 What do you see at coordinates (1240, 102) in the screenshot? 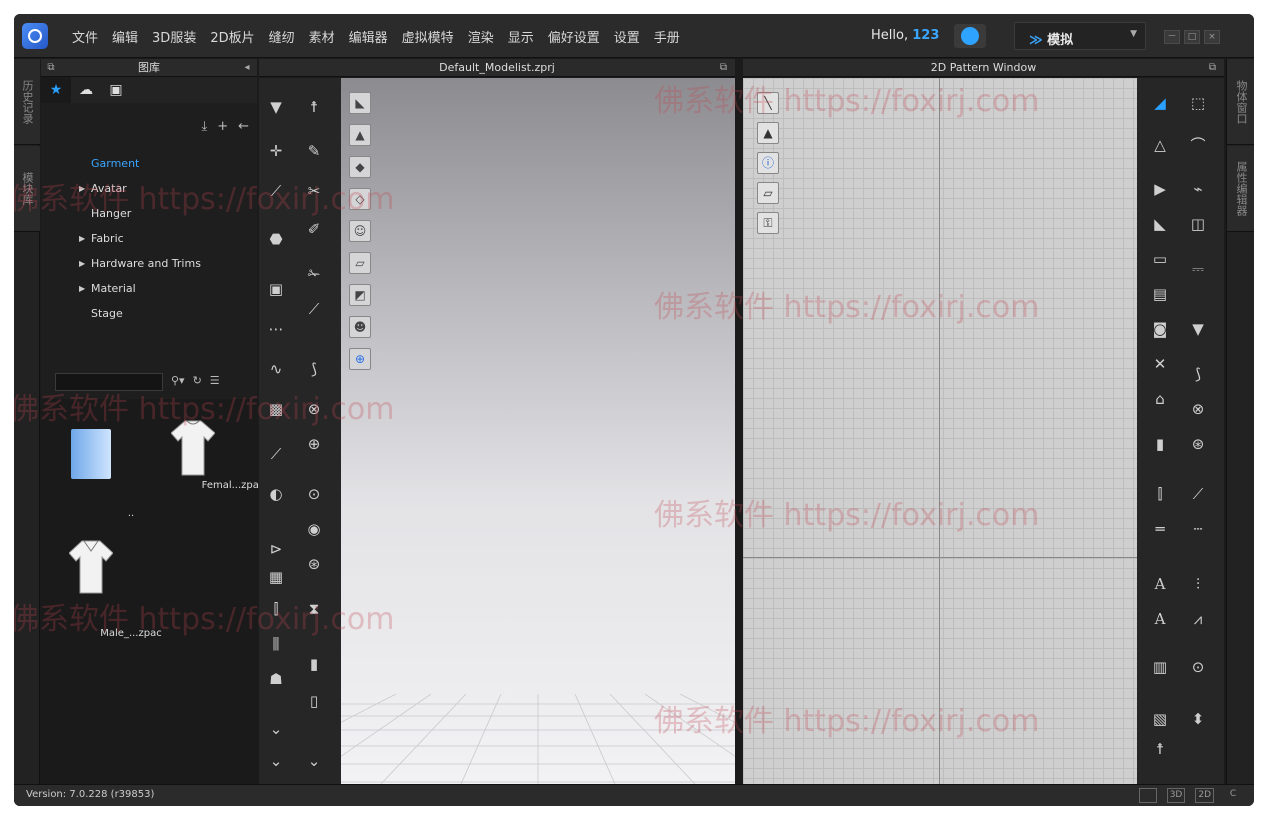
I see `tab-object-browser: 物体窗口` at bounding box center [1240, 102].